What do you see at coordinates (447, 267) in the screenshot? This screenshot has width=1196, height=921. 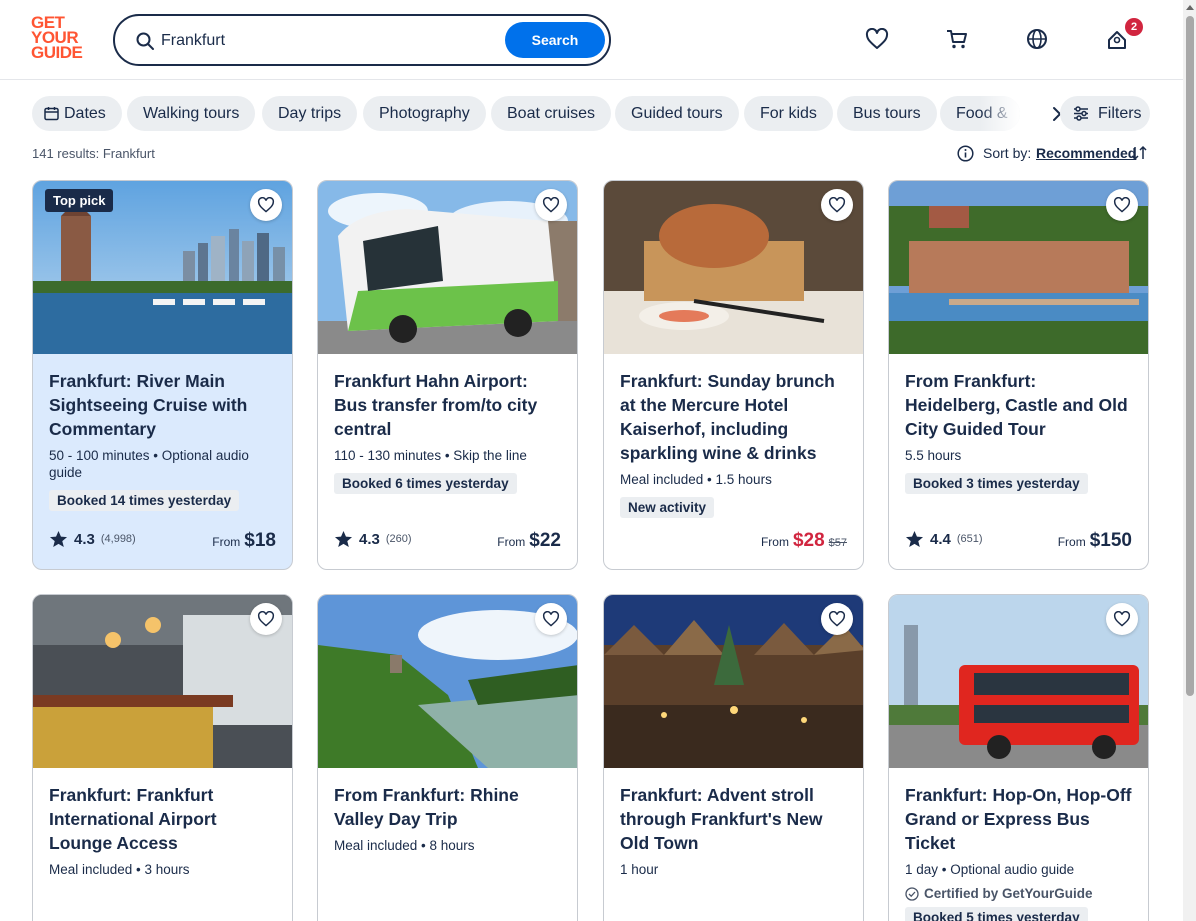 I see `card-image-bus` at bounding box center [447, 267].